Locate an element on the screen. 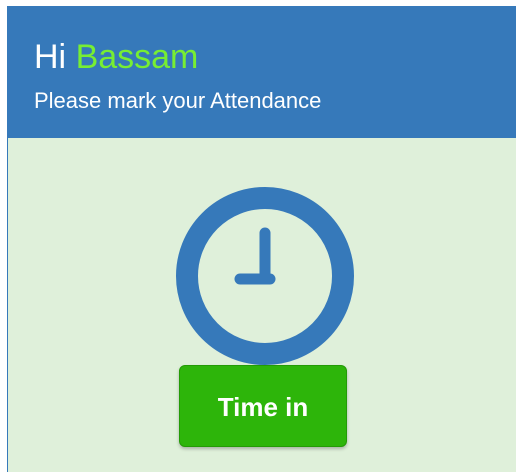  greeting: Hi Bassam is located at coordinates (116, 57).